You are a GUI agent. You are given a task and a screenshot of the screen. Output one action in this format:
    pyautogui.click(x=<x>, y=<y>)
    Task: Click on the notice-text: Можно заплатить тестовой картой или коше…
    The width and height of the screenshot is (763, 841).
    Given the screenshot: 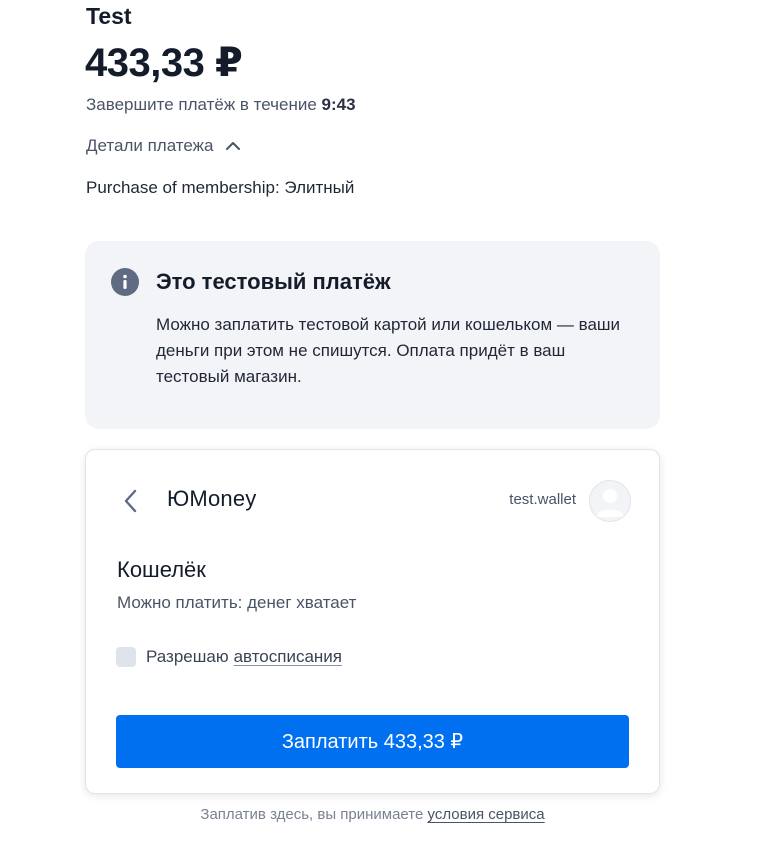 What is the action you would take?
    pyautogui.click(x=388, y=350)
    